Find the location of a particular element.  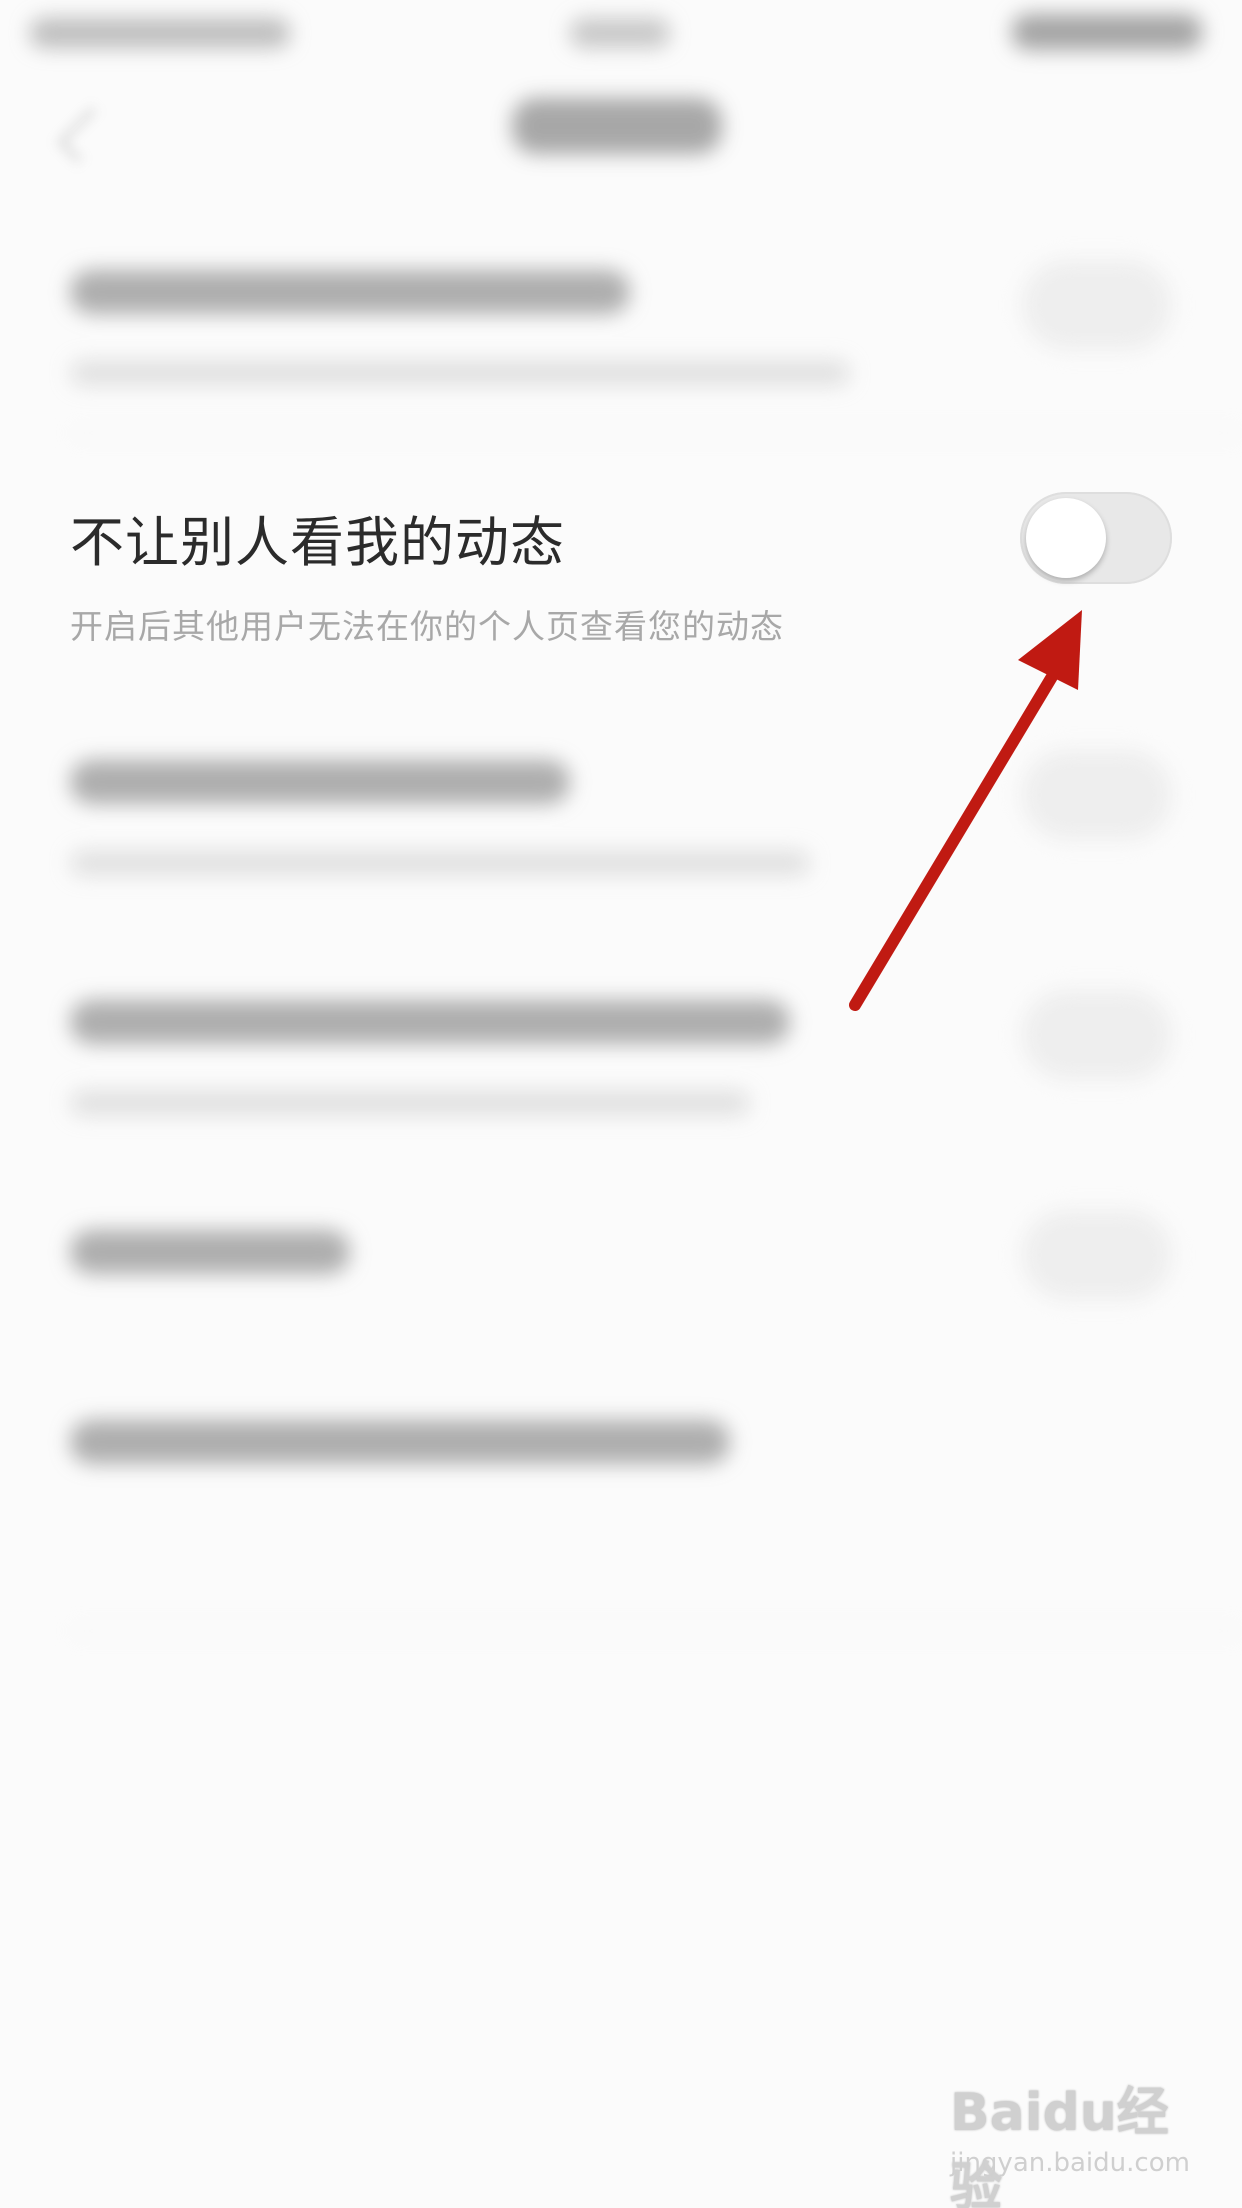

watermark-logo: Baidu经验 is located at coordinates (1059, 2145).